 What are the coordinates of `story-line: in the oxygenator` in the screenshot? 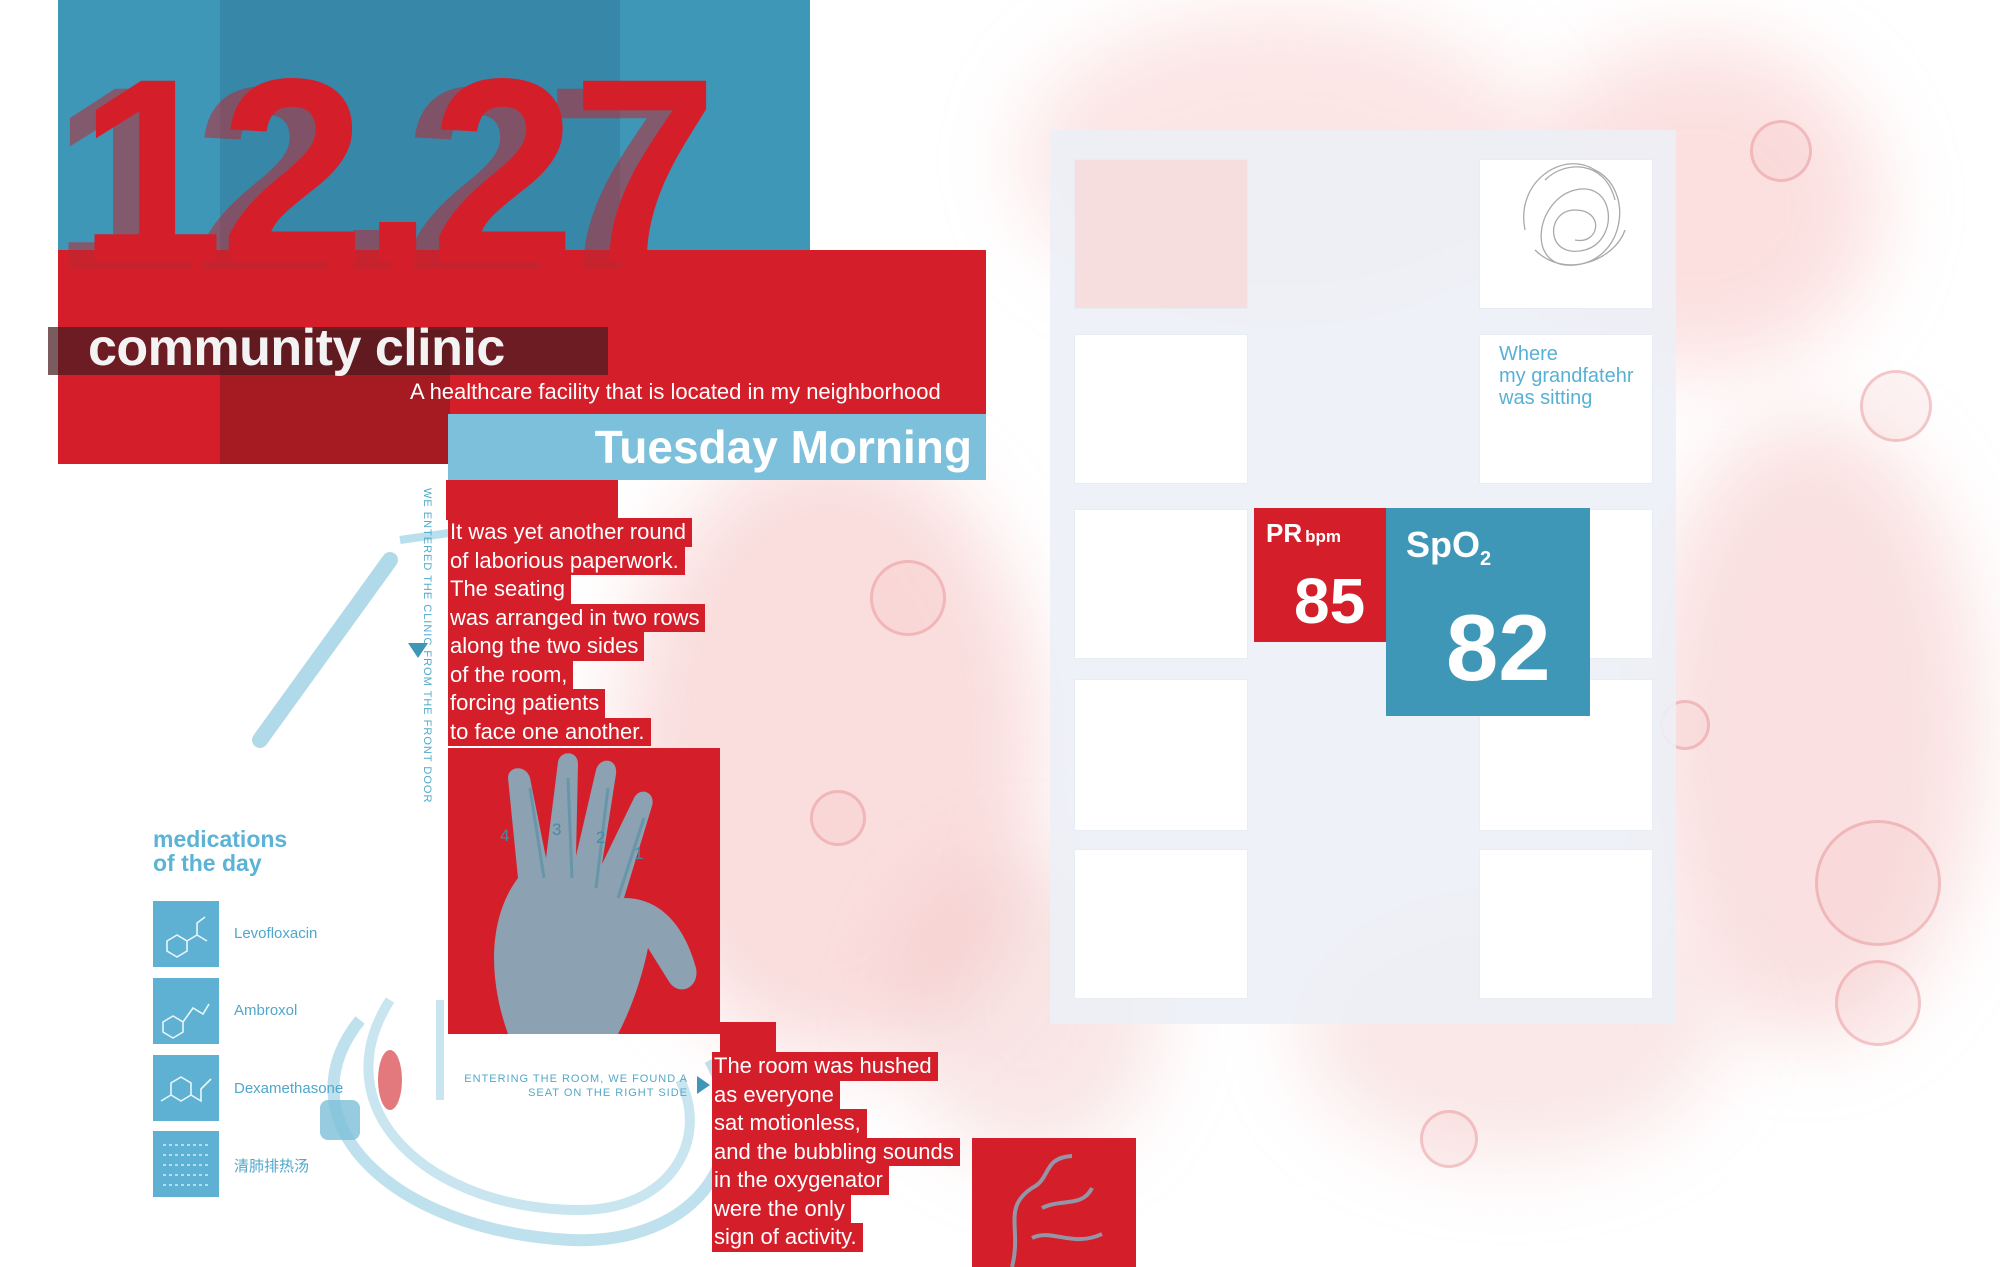 It's located at (800, 1180).